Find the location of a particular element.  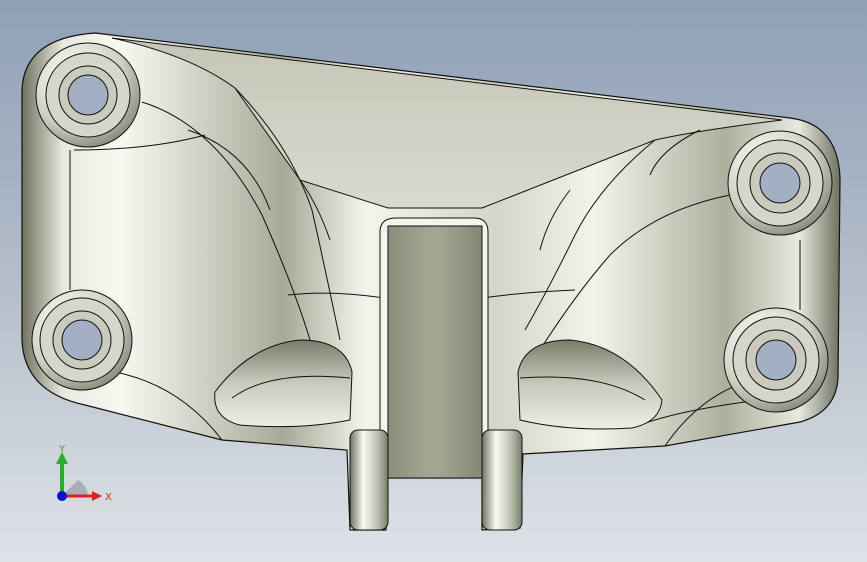

hole-top-right is located at coordinates (780, 183).